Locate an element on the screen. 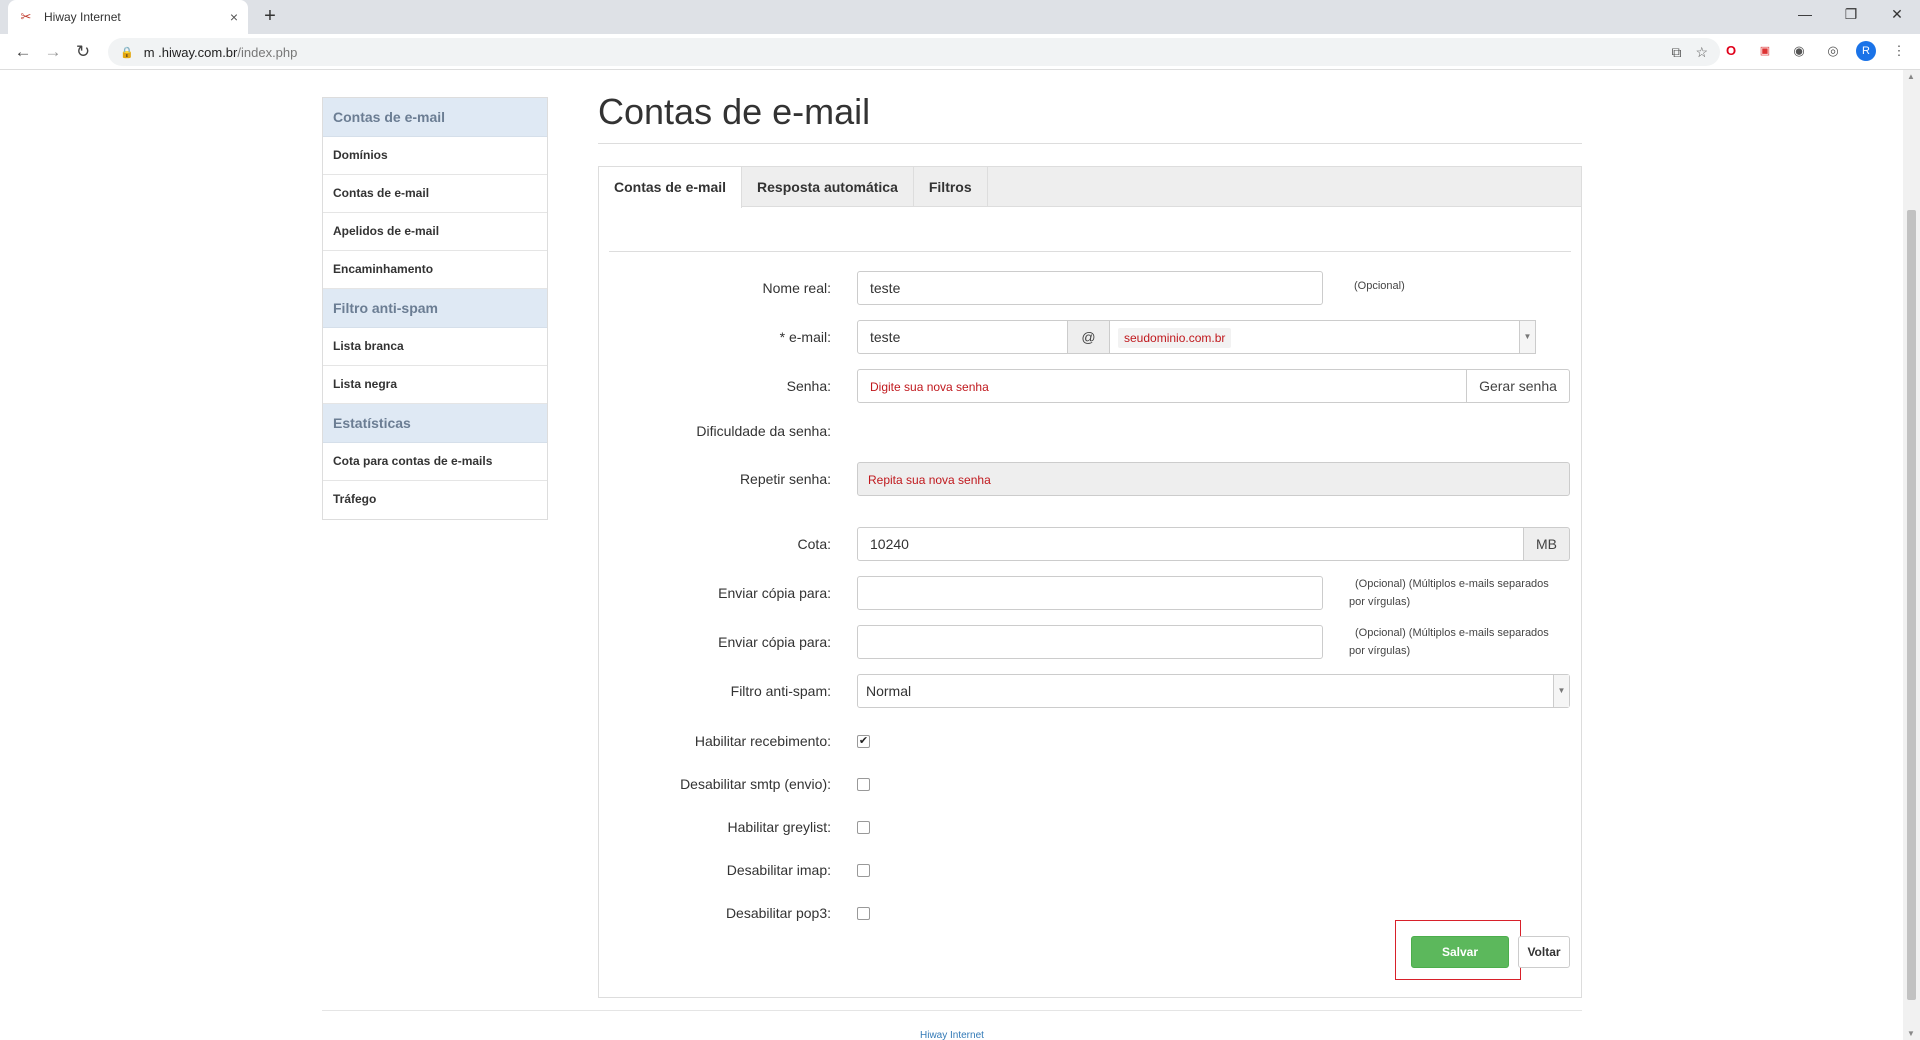  pdf-extension-icon: ▣ is located at coordinates (1765, 51).